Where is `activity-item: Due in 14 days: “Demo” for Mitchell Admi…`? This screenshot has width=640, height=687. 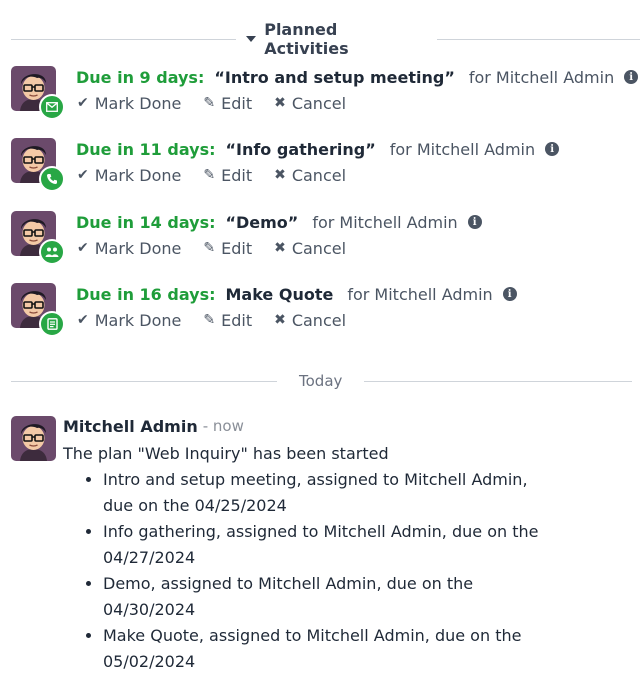
activity-item: Due in 14 days: “Demo” for Mitchell Admi… is located at coordinates (321, 241).